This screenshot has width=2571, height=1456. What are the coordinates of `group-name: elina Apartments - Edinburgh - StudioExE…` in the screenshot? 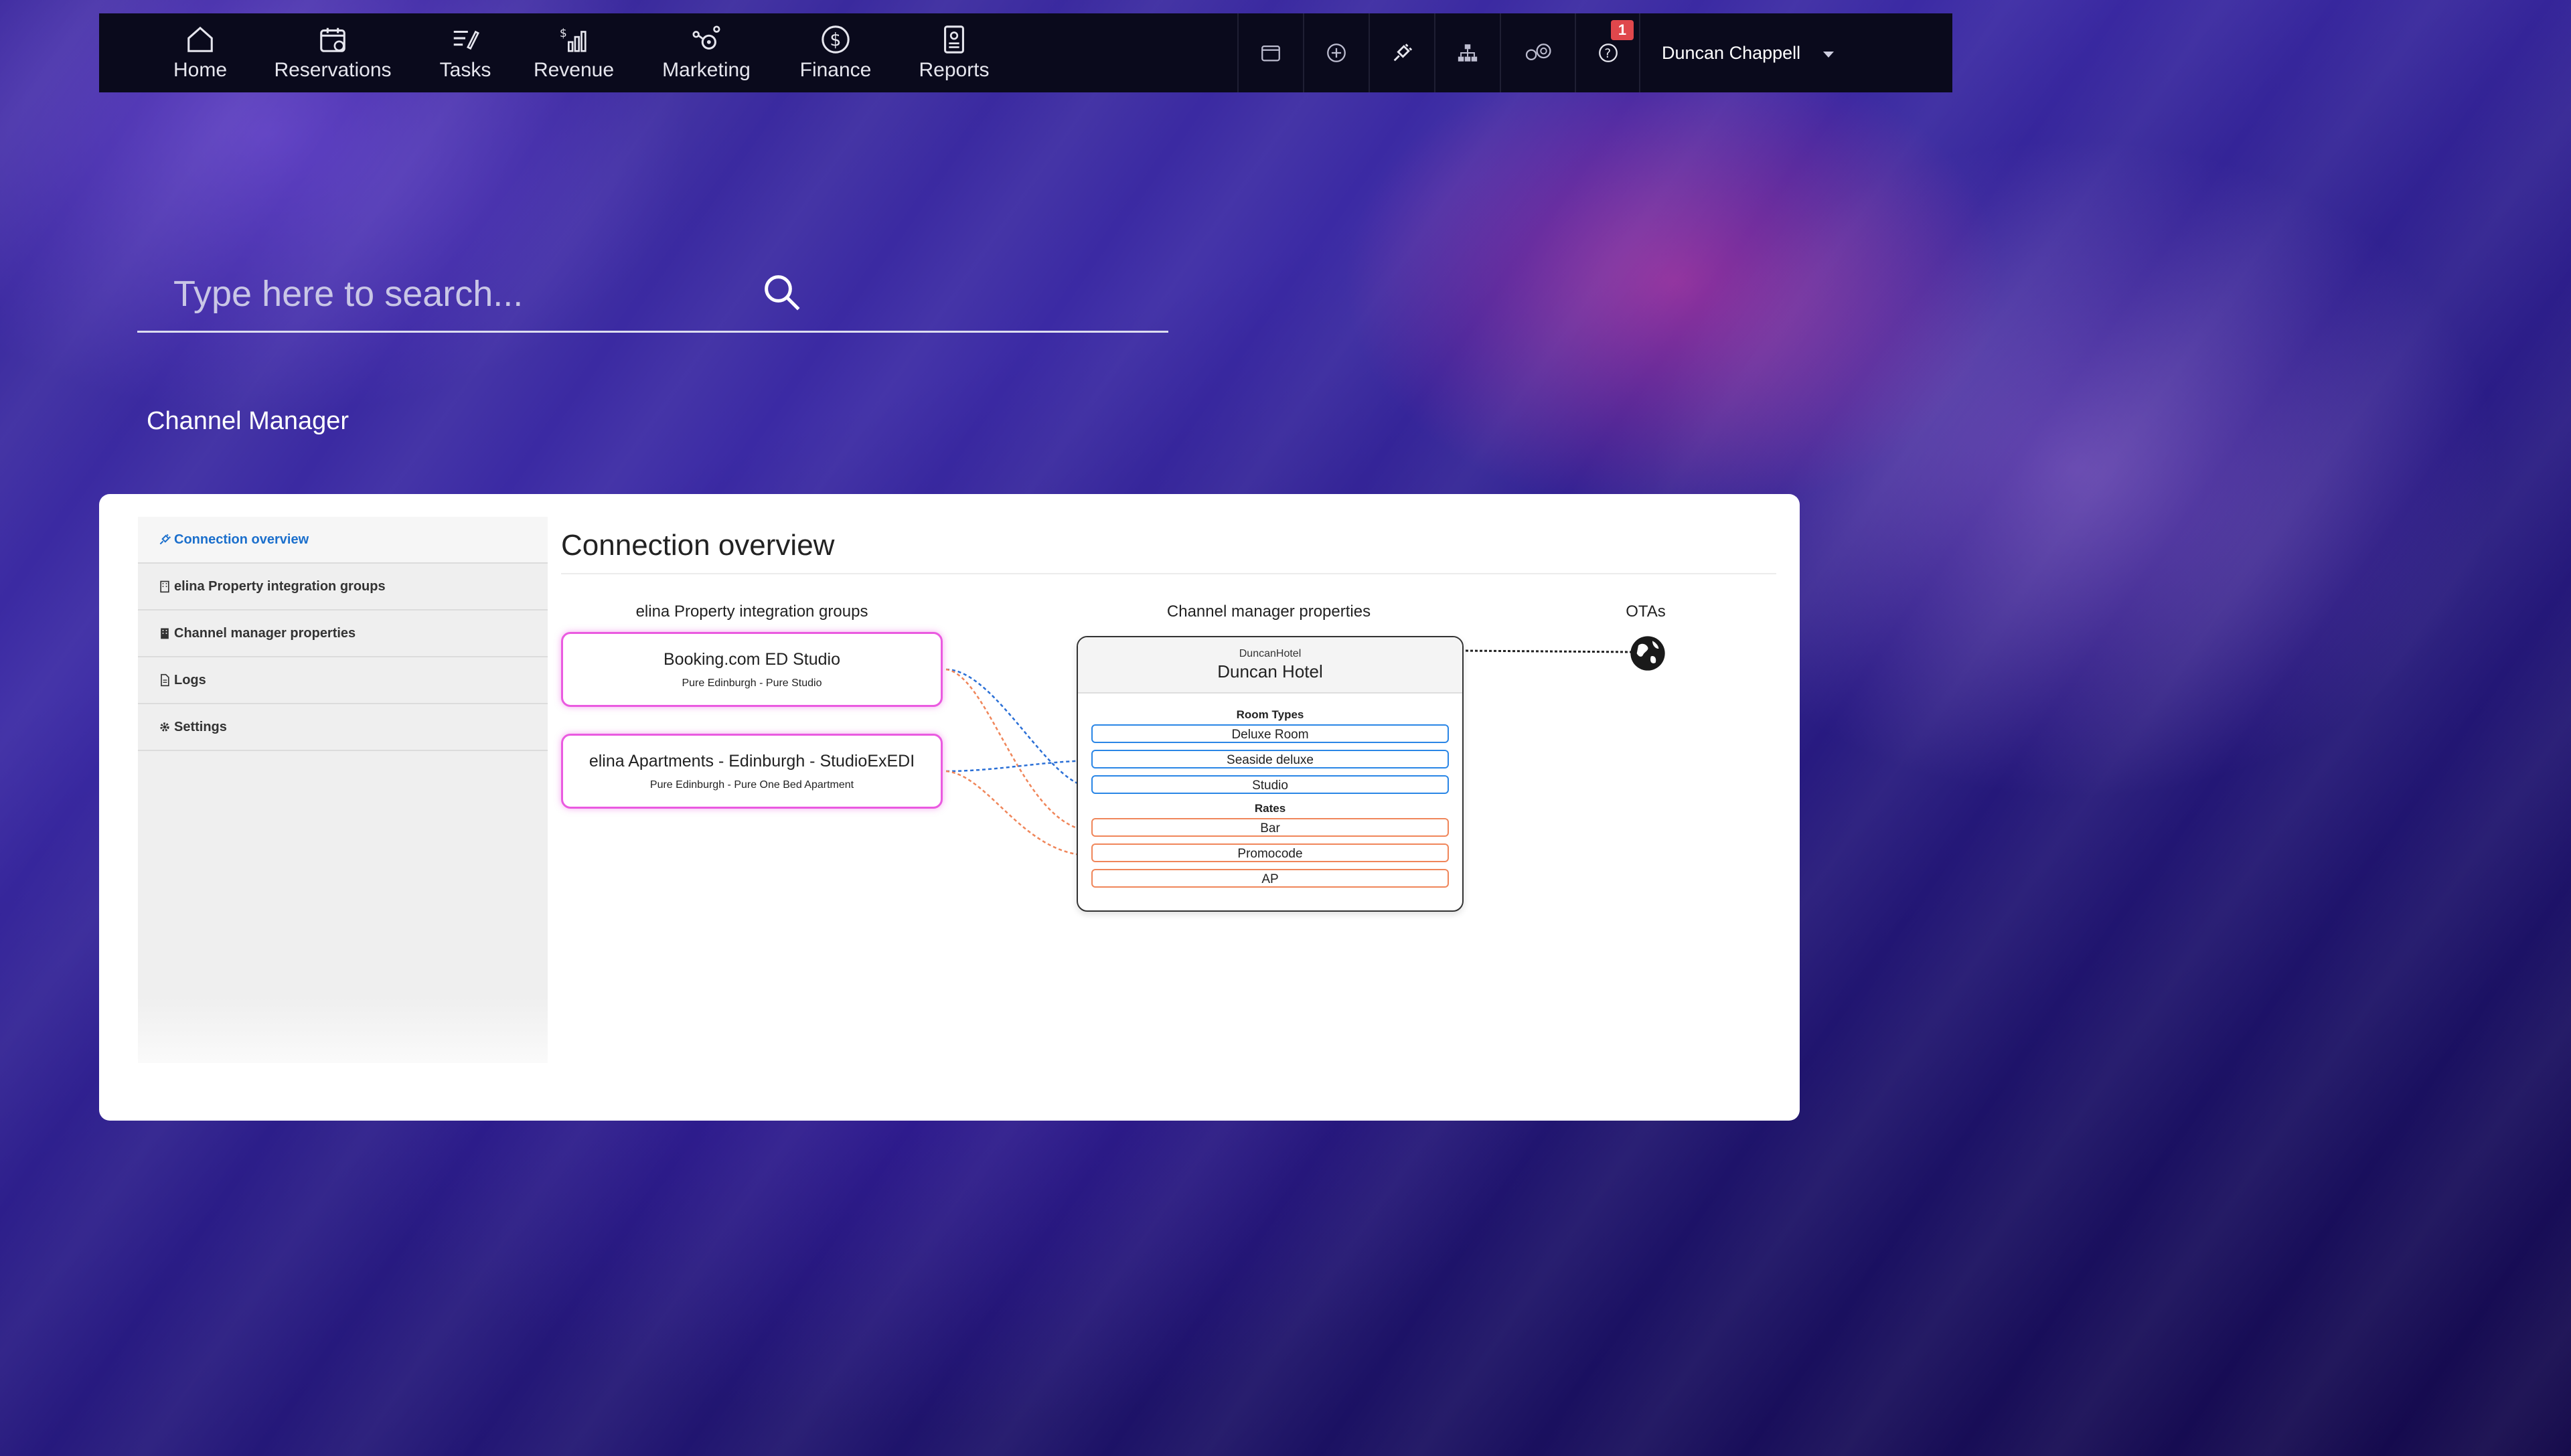 It's located at (752, 761).